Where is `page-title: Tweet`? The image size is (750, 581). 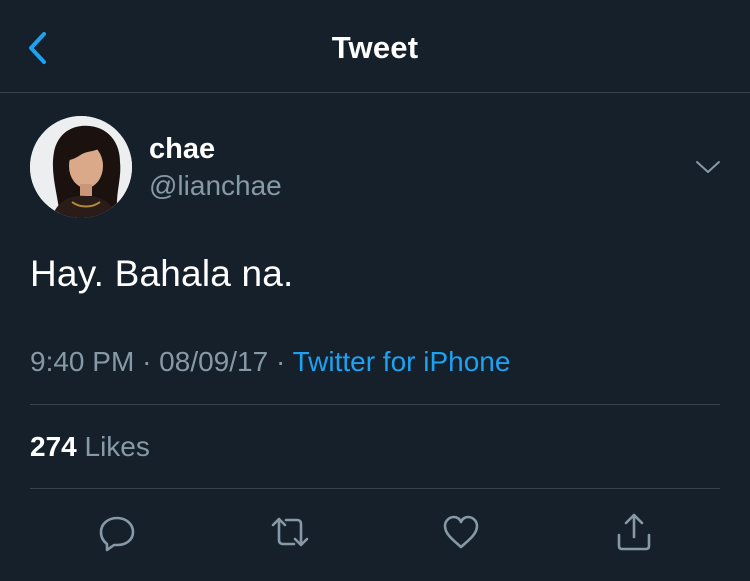
page-title: Tweet is located at coordinates (375, 47).